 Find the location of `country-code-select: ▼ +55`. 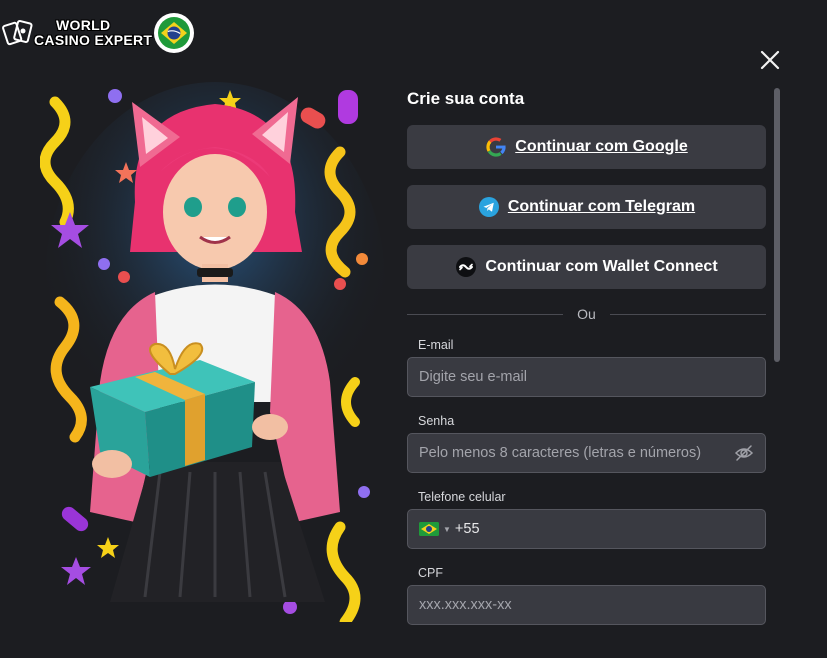

country-code-select: ▼ +55 is located at coordinates (449, 529).